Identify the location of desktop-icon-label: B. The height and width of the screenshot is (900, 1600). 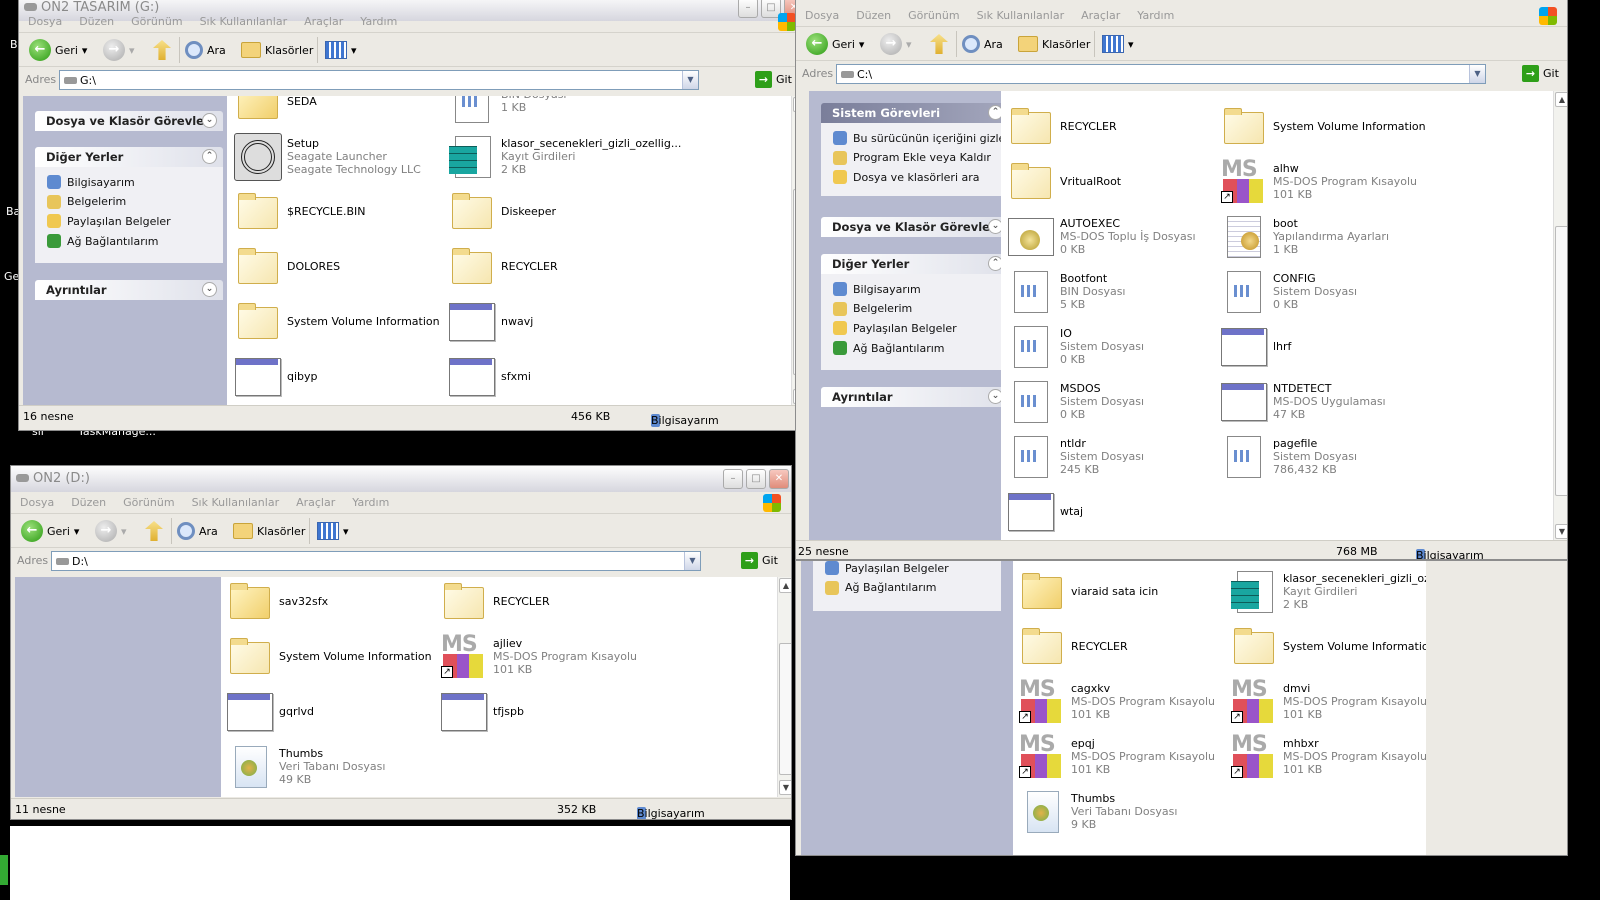
(14, 44).